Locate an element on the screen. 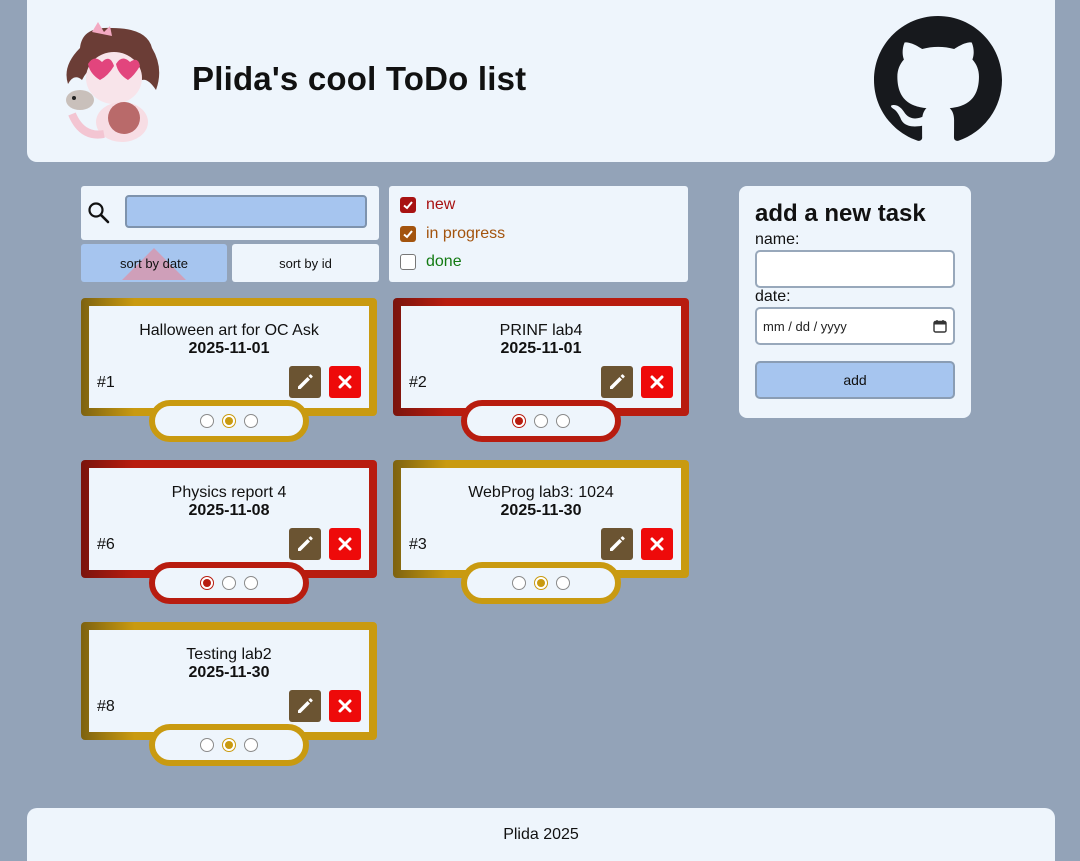 This screenshot has height=861, width=1080. task-card: WebProg lab3: 1024 2025-11-30 #3 is located at coordinates (541, 519).